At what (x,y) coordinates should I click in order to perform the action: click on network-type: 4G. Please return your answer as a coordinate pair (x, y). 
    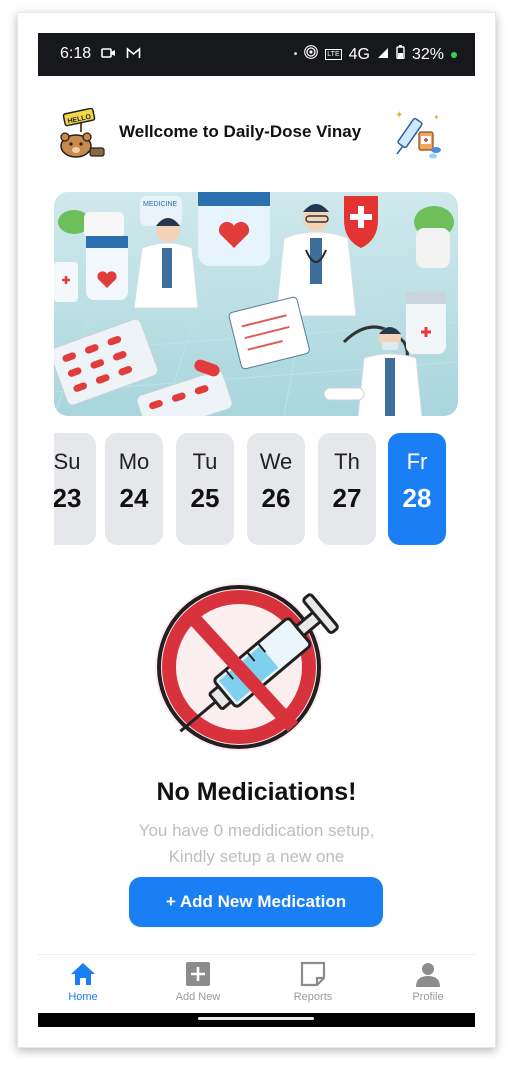
    Looking at the image, I should click on (359, 54).